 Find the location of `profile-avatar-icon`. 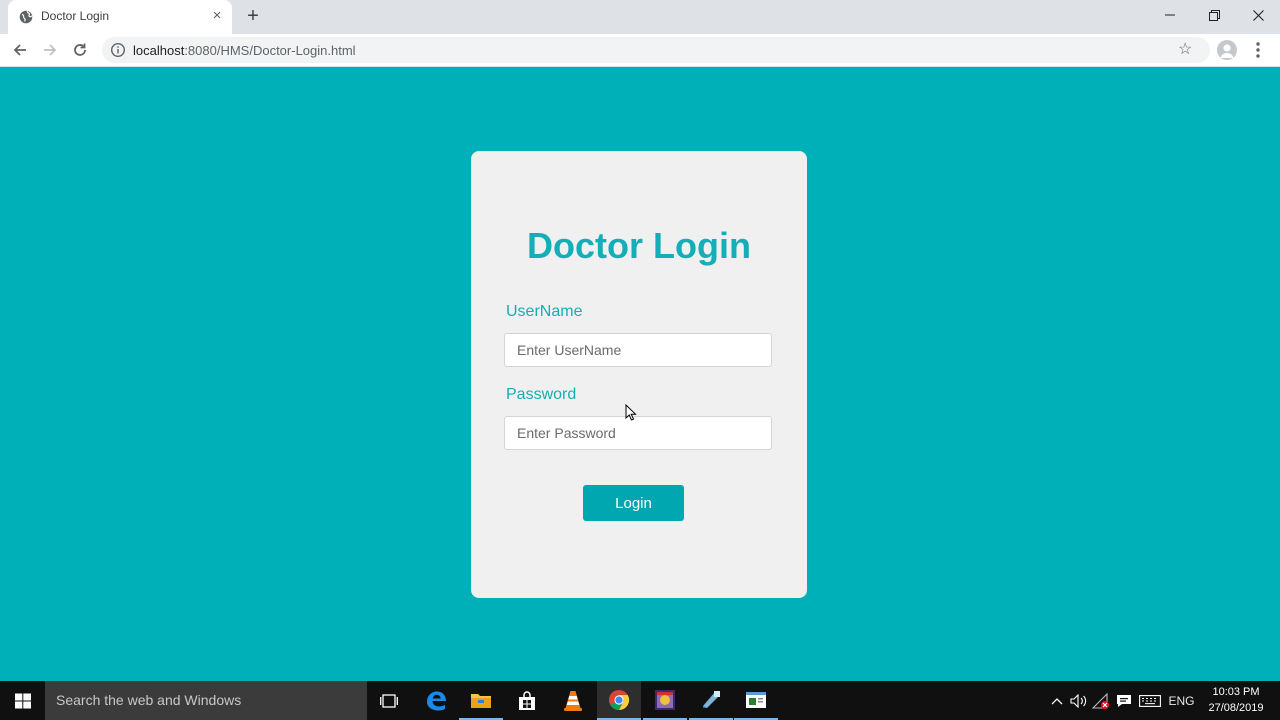

profile-avatar-icon is located at coordinates (1227, 50).